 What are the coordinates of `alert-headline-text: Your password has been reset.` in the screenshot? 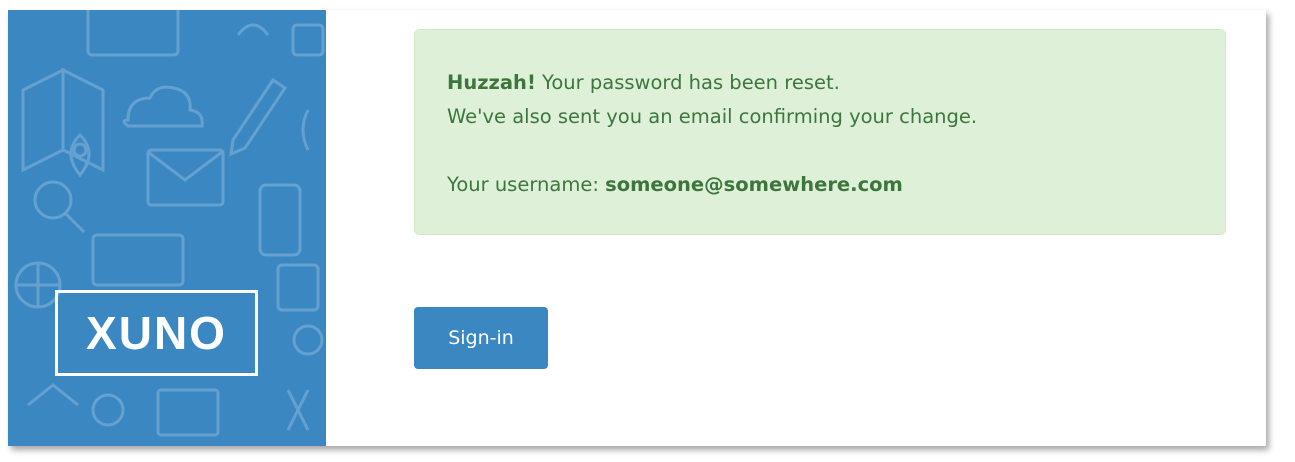 It's located at (687, 82).